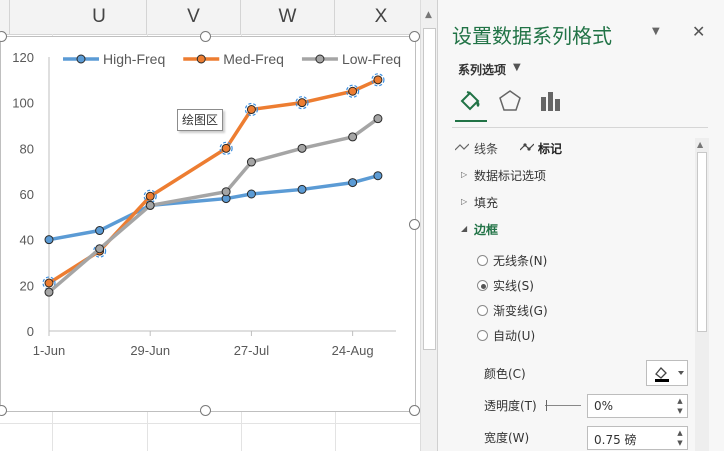 The height and width of the screenshot is (451, 724). What do you see at coordinates (353, 350) in the screenshot?
I see `x-tick-label: 24-Aug` at bounding box center [353, 350].